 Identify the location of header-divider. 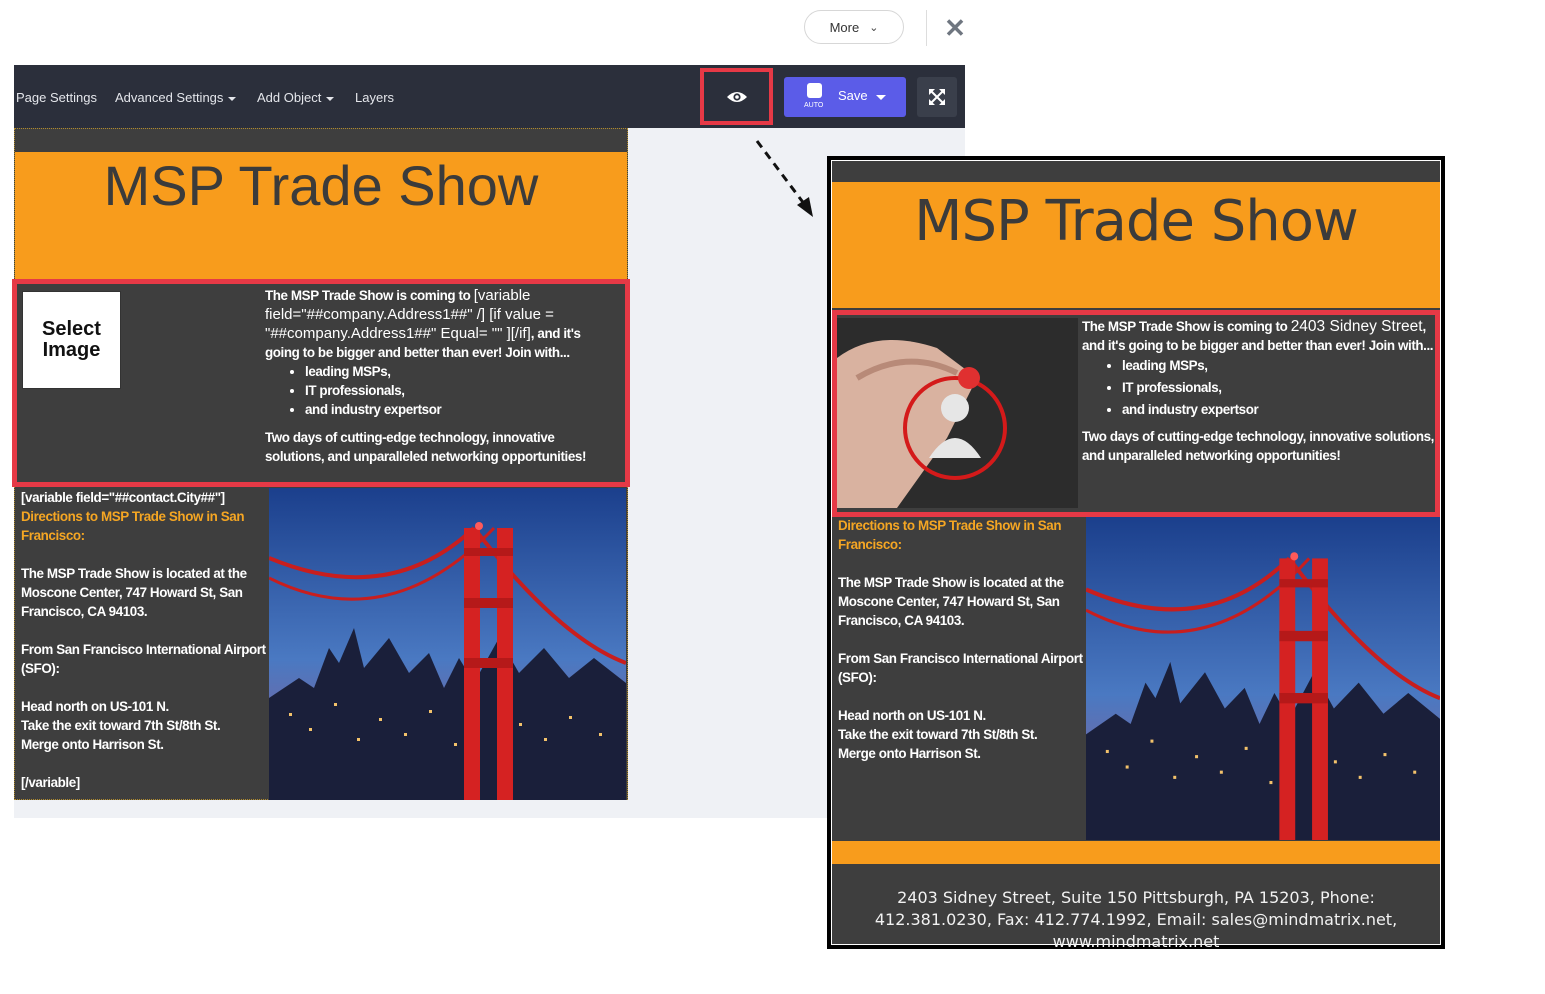
(926, 28).